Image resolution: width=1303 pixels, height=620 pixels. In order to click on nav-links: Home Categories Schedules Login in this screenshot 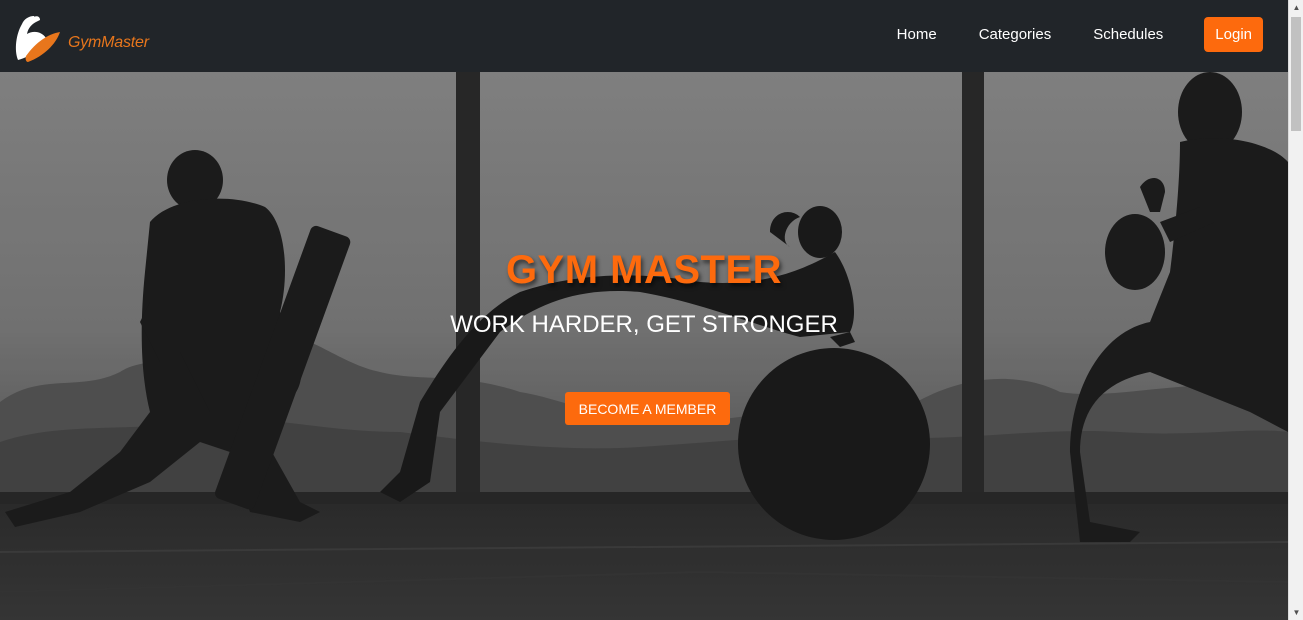, I will do `click(1069, 34)`.